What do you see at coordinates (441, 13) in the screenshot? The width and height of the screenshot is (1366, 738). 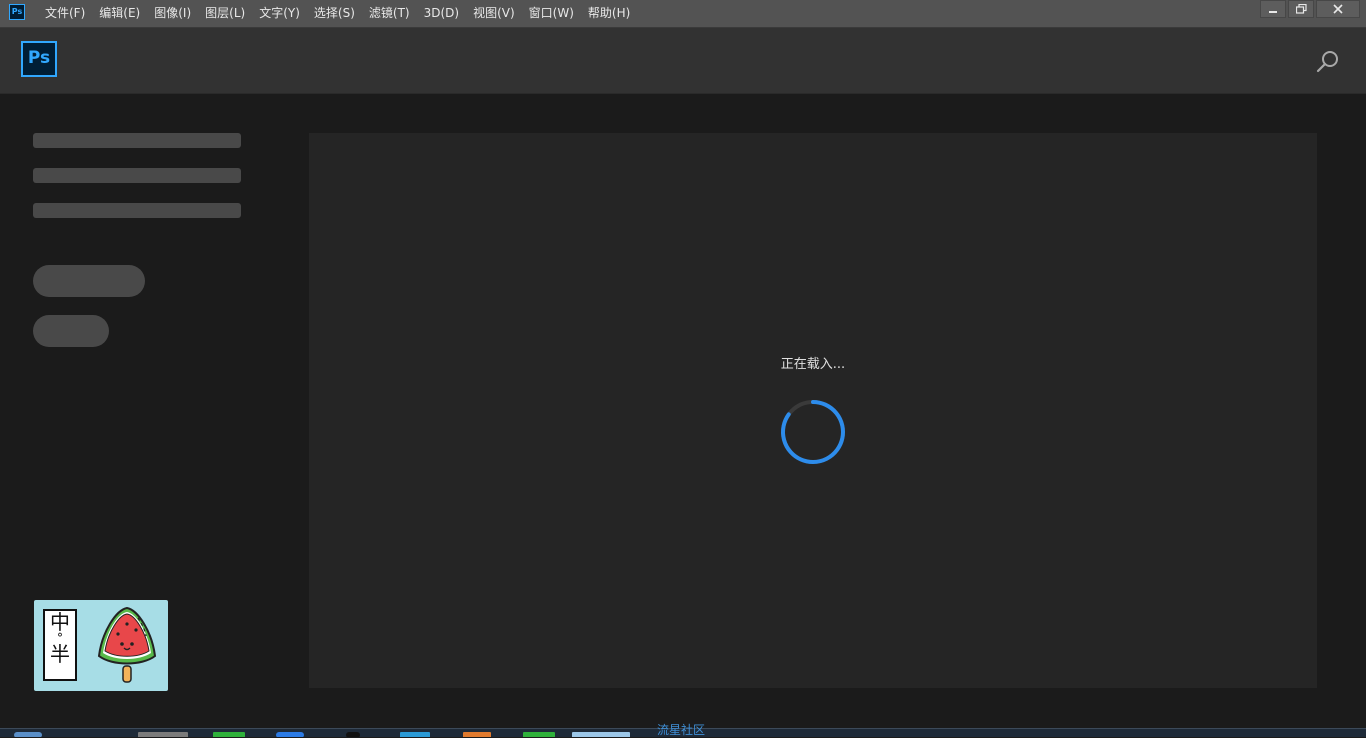 I see `menu-3d: 3D(D)` at bounding box center [441, 13].